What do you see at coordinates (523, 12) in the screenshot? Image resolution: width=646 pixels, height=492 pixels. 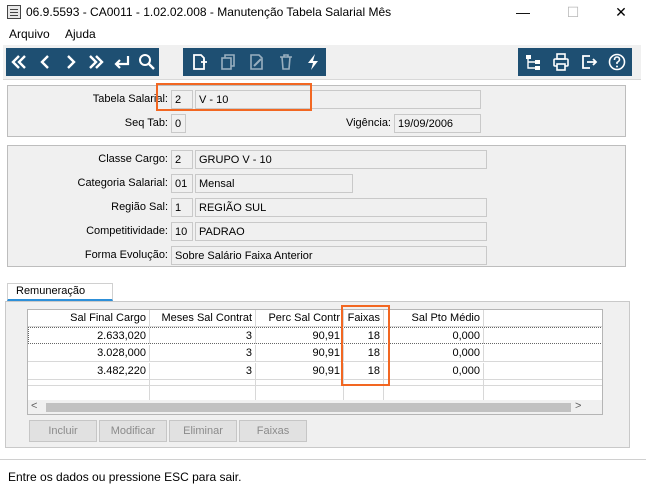 I see `minimize-button: —` at bounding box center [523, 12].